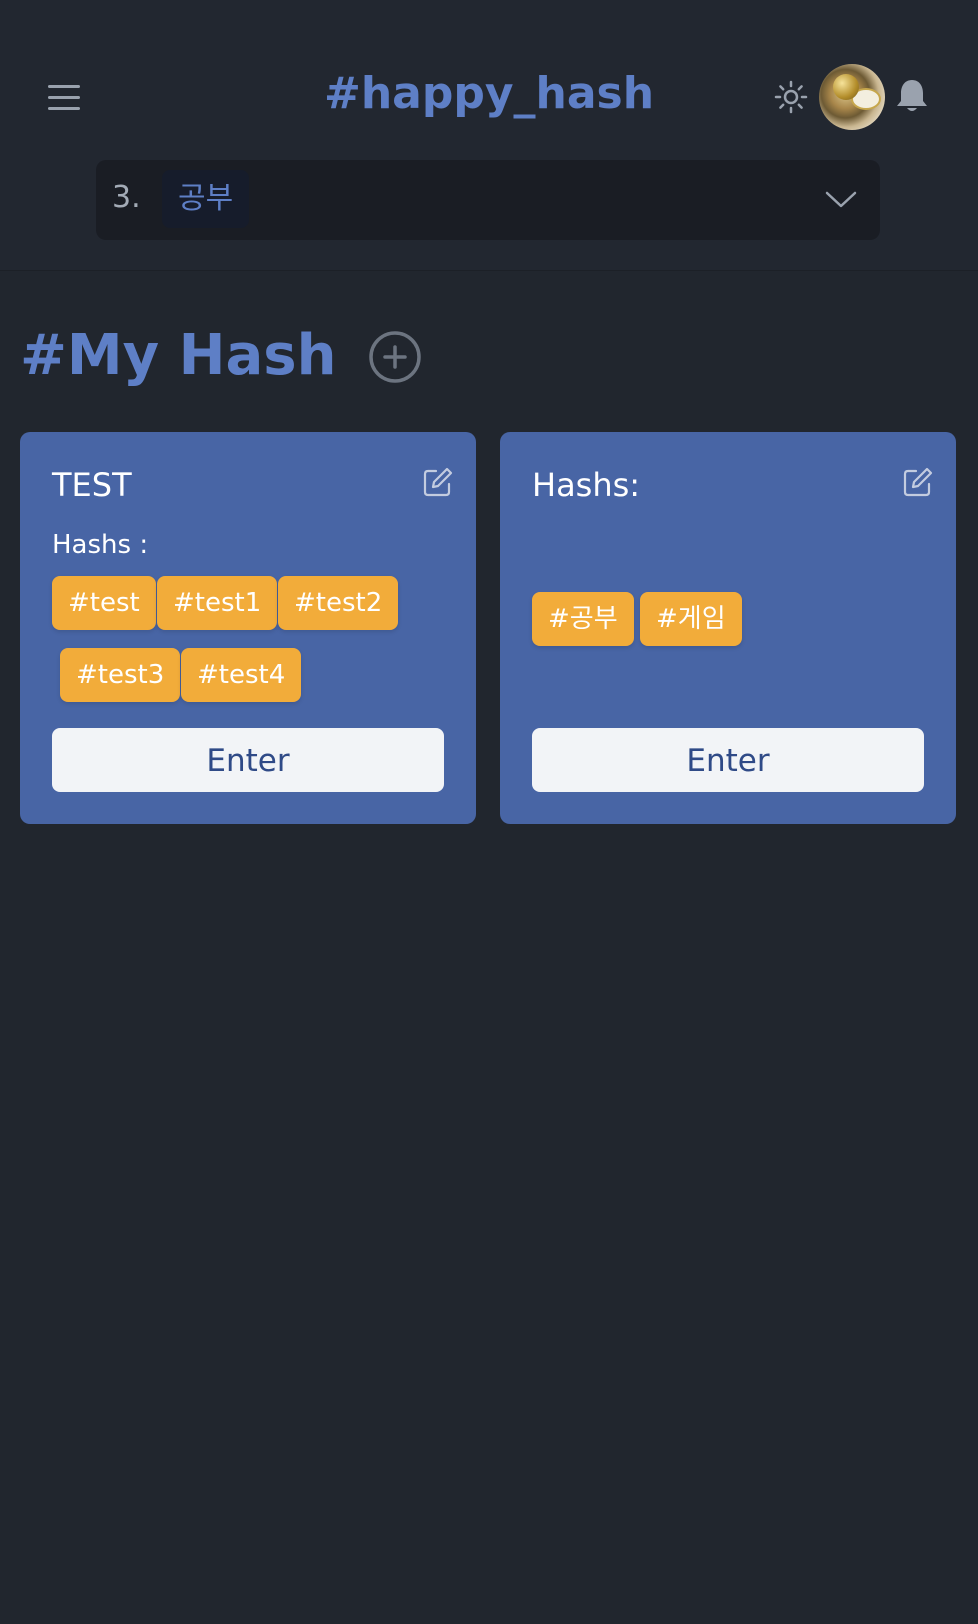 This screenshot has height=1624, width=978. What do you see at coordinates (338, 603) in the screenshot?
I see `hash-tag: #test2` at bounding box center [338, 603].